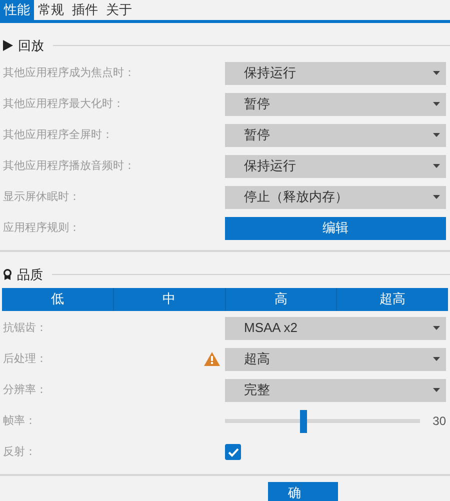 The height and width of the screenshot is (501, 450). Describe the element at coordinates (85, 10) in the screenshot. I see `tab: 插件` at that location.